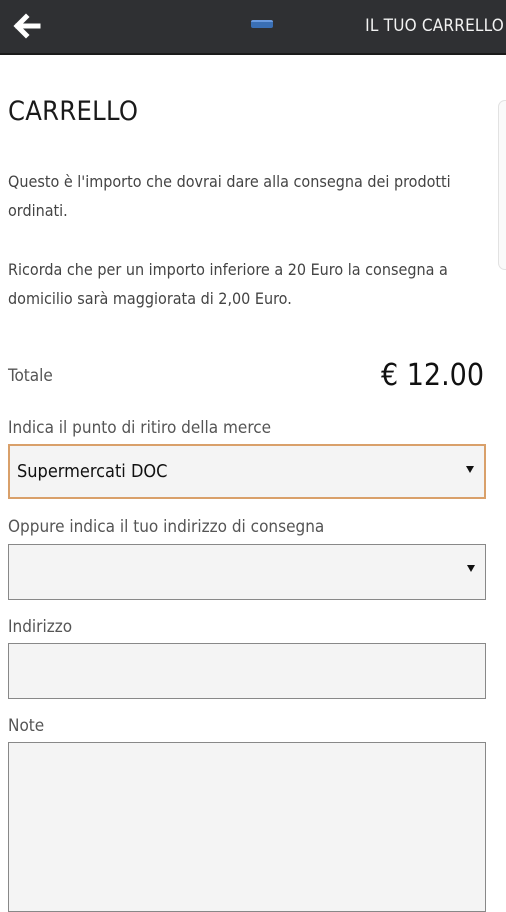 The height and width of the screenshot is (912, 506). What do you see at coordinates (27, 26) in the screenshot?
I see `arrow-left-icon` at bounding box center [27, 26].